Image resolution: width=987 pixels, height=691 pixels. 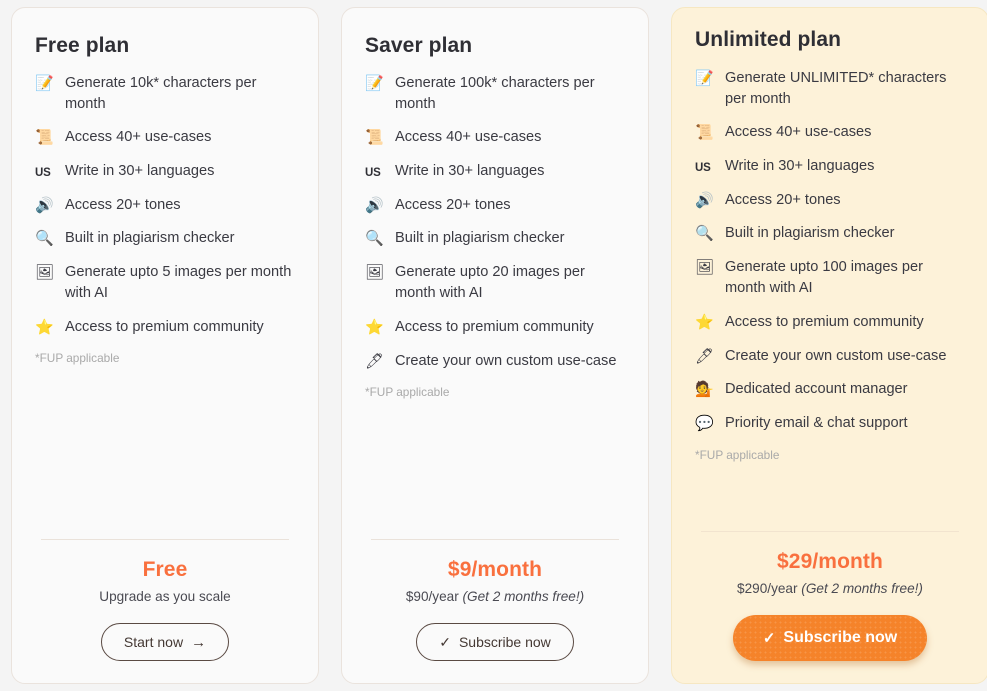 I want to click on feature-item: 📝 Generate 100k* characters per month, so click(x=495, y=94).